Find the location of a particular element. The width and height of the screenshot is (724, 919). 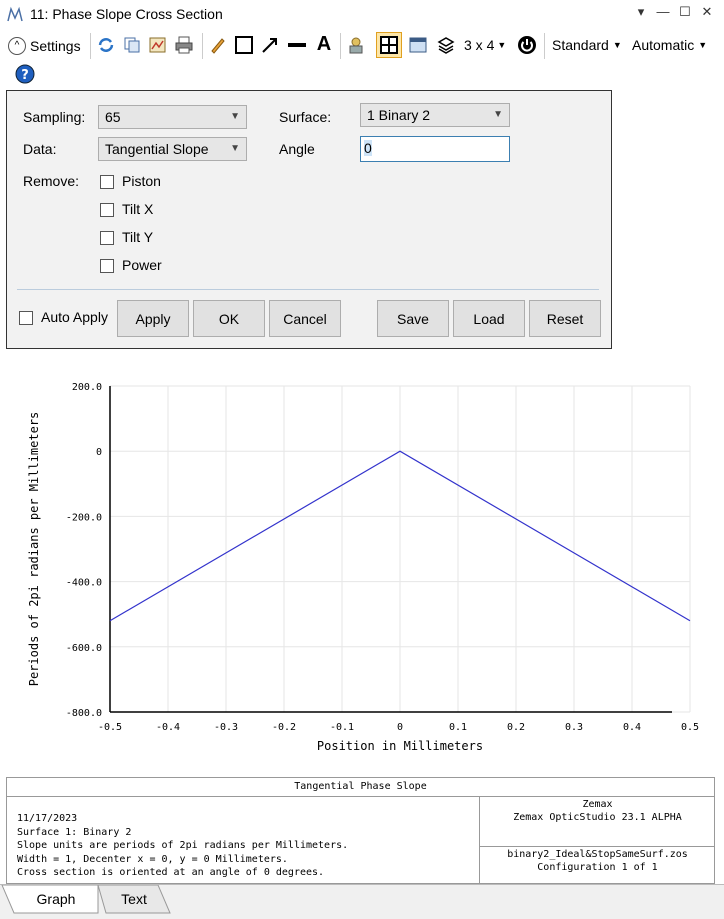

layout-label: 3 x 4 is located at coordinates (479, 45).